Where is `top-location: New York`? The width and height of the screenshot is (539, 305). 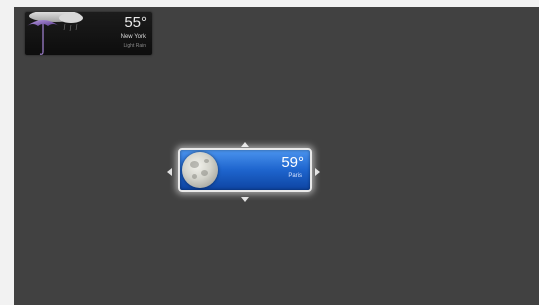 top-location: New York is located at coordinates (133, 37).